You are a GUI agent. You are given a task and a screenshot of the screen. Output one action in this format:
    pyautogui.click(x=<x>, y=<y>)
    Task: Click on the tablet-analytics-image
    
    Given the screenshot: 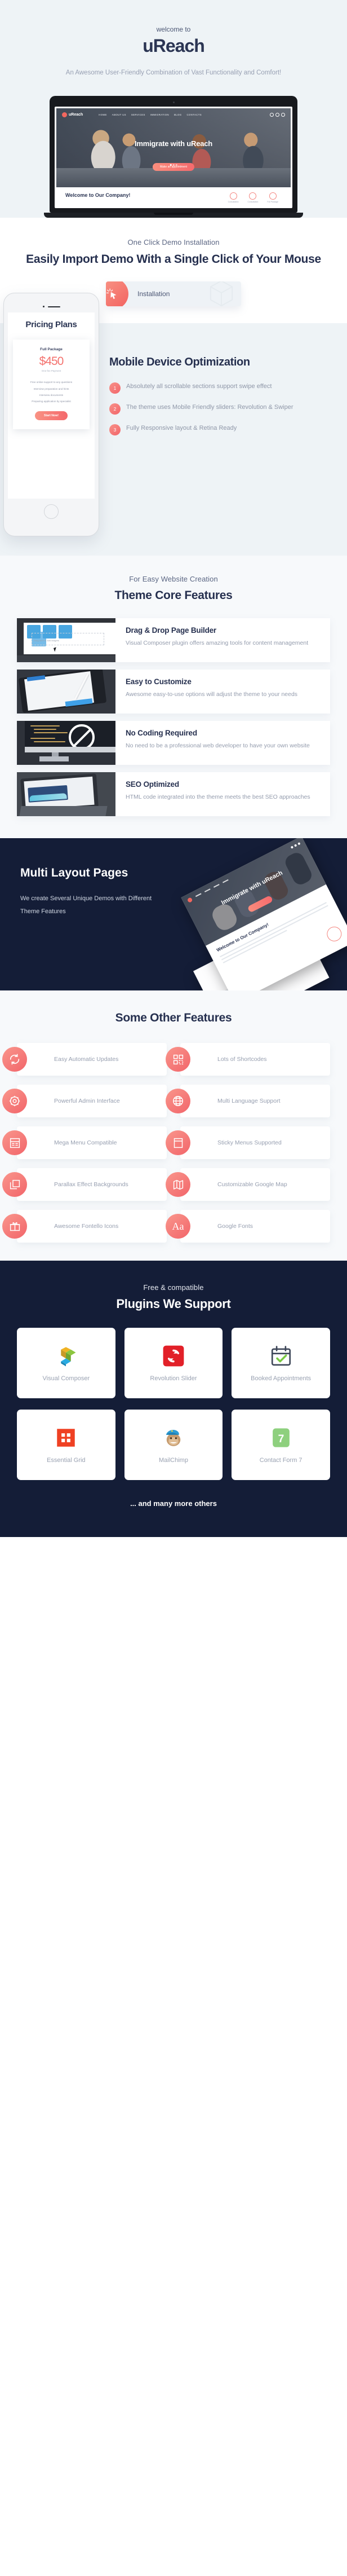 What is the action you would take?
    pyautogui.click(x=66, y=795)
    